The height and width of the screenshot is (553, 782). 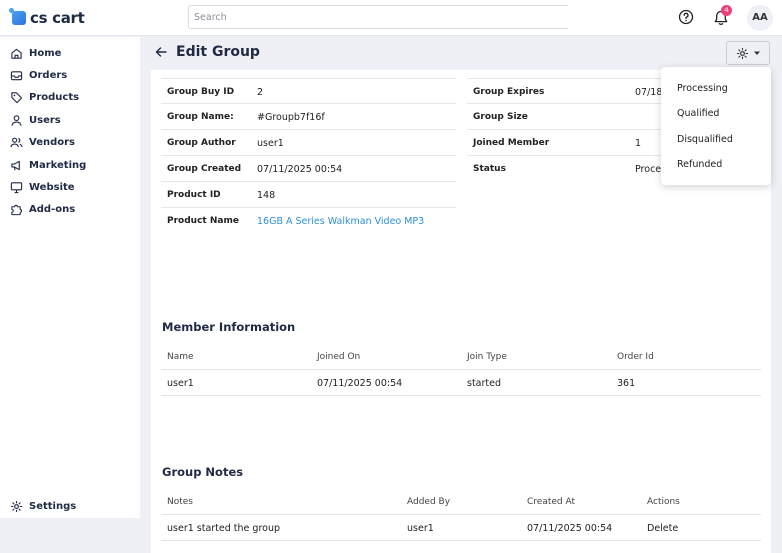 What do you see at coordinates (161, 52) in the screenshot?
I see `back-arrow-icon` at bounding box center [161, 52].